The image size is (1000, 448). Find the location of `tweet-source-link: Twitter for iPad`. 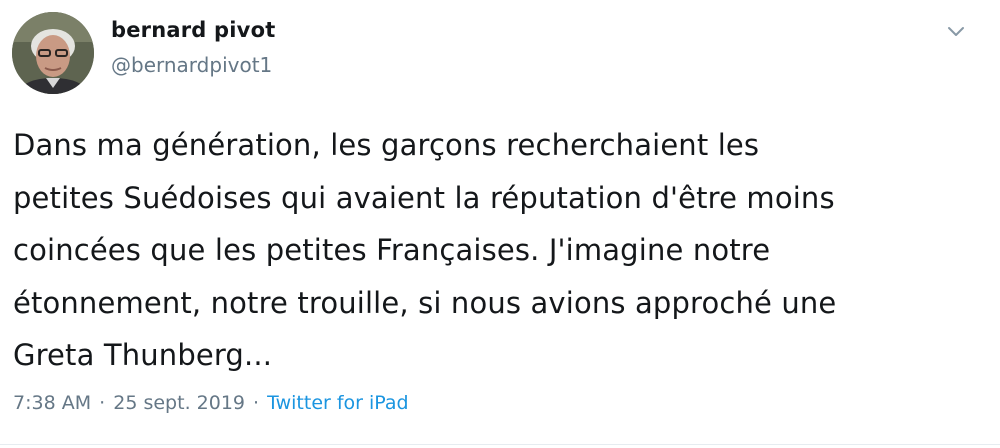

tweet-source-link: Twitter for iPad is located at coordinates (337, 403).